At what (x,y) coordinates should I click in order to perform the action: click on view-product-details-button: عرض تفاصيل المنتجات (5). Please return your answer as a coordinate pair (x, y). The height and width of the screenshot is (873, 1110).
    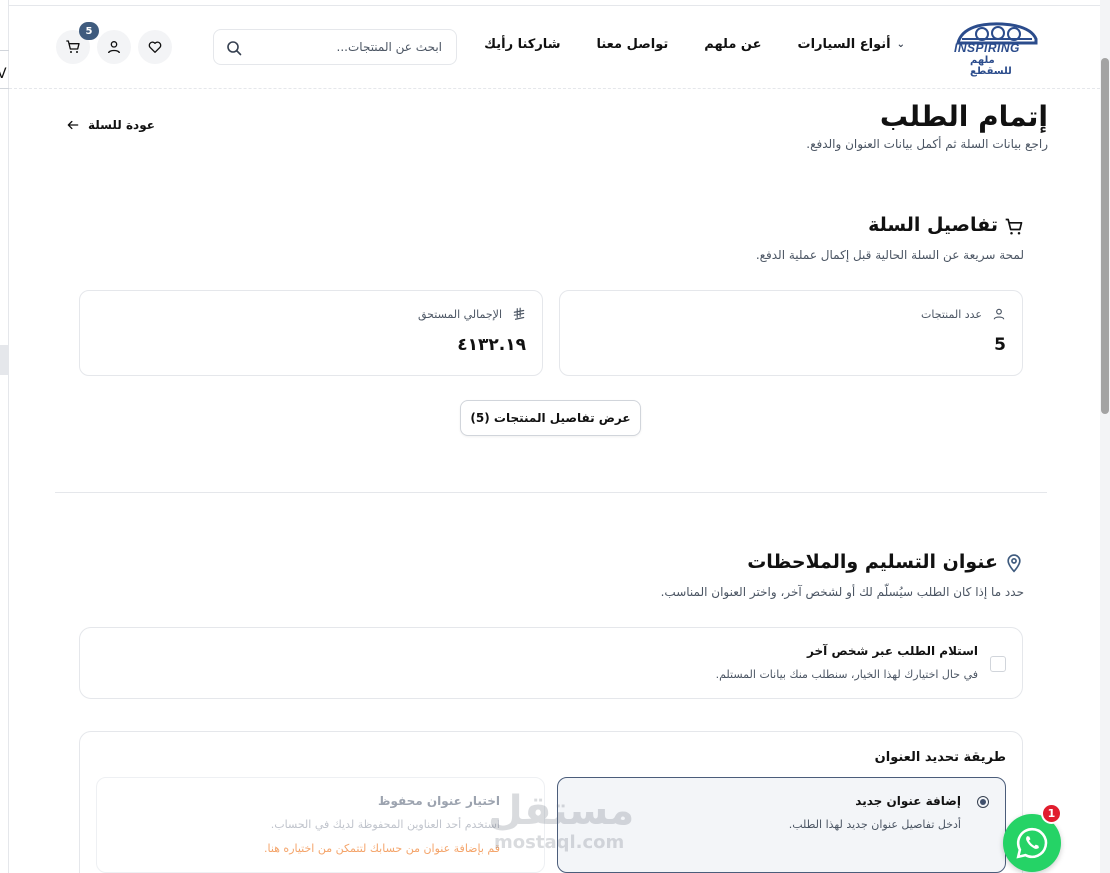
    Looking at the image, I should click on (550, 418).